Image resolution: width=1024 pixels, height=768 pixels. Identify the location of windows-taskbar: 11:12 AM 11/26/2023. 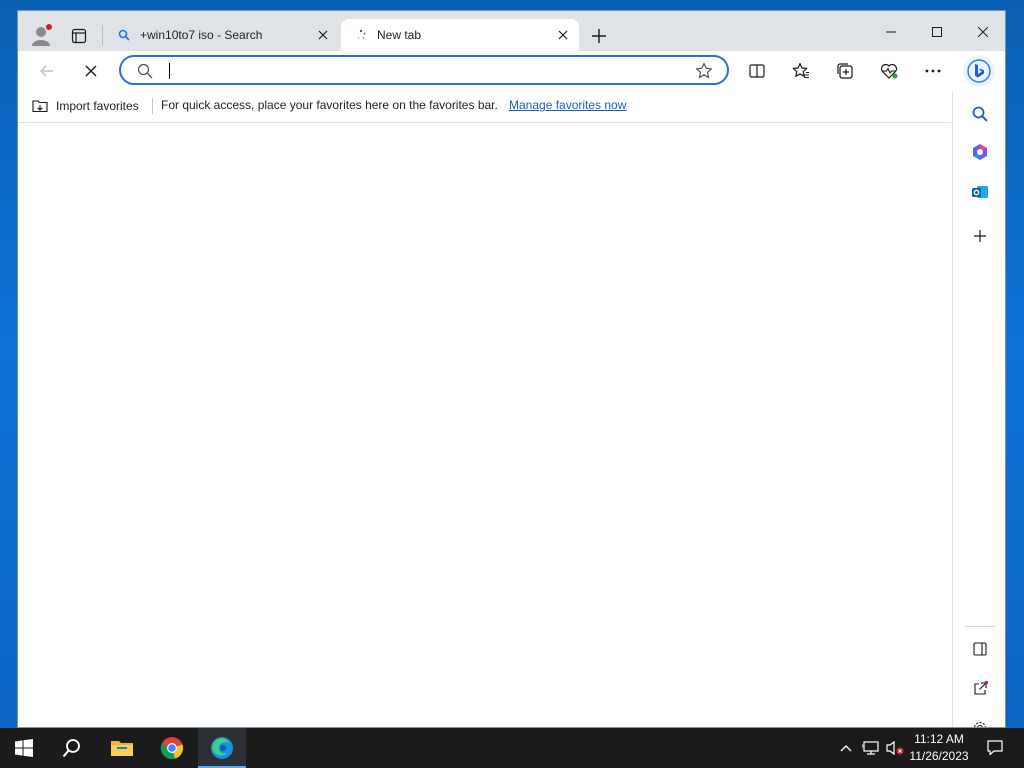
(512, 748).